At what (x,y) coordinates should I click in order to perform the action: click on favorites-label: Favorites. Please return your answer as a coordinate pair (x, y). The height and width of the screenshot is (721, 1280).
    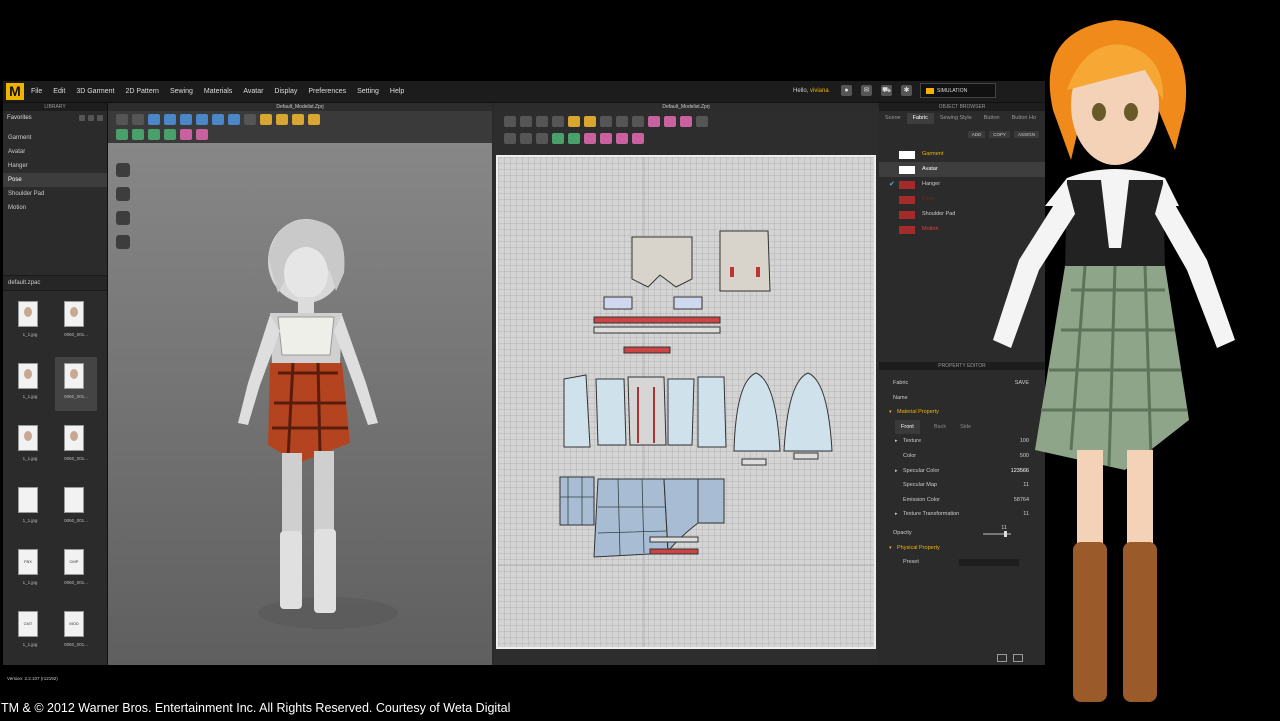
    Looking at the image, I should click on (19, 118).